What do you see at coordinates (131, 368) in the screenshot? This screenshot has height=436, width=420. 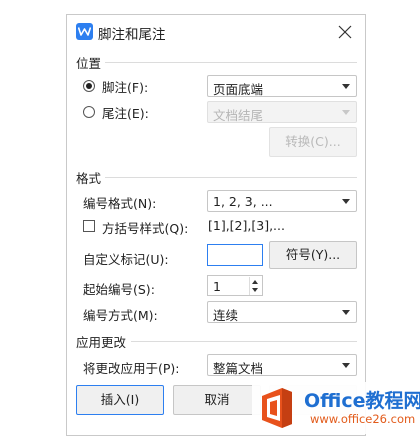 I see `apply-to-label: 将更改应用于(P):` at bounding box center [131, 368].